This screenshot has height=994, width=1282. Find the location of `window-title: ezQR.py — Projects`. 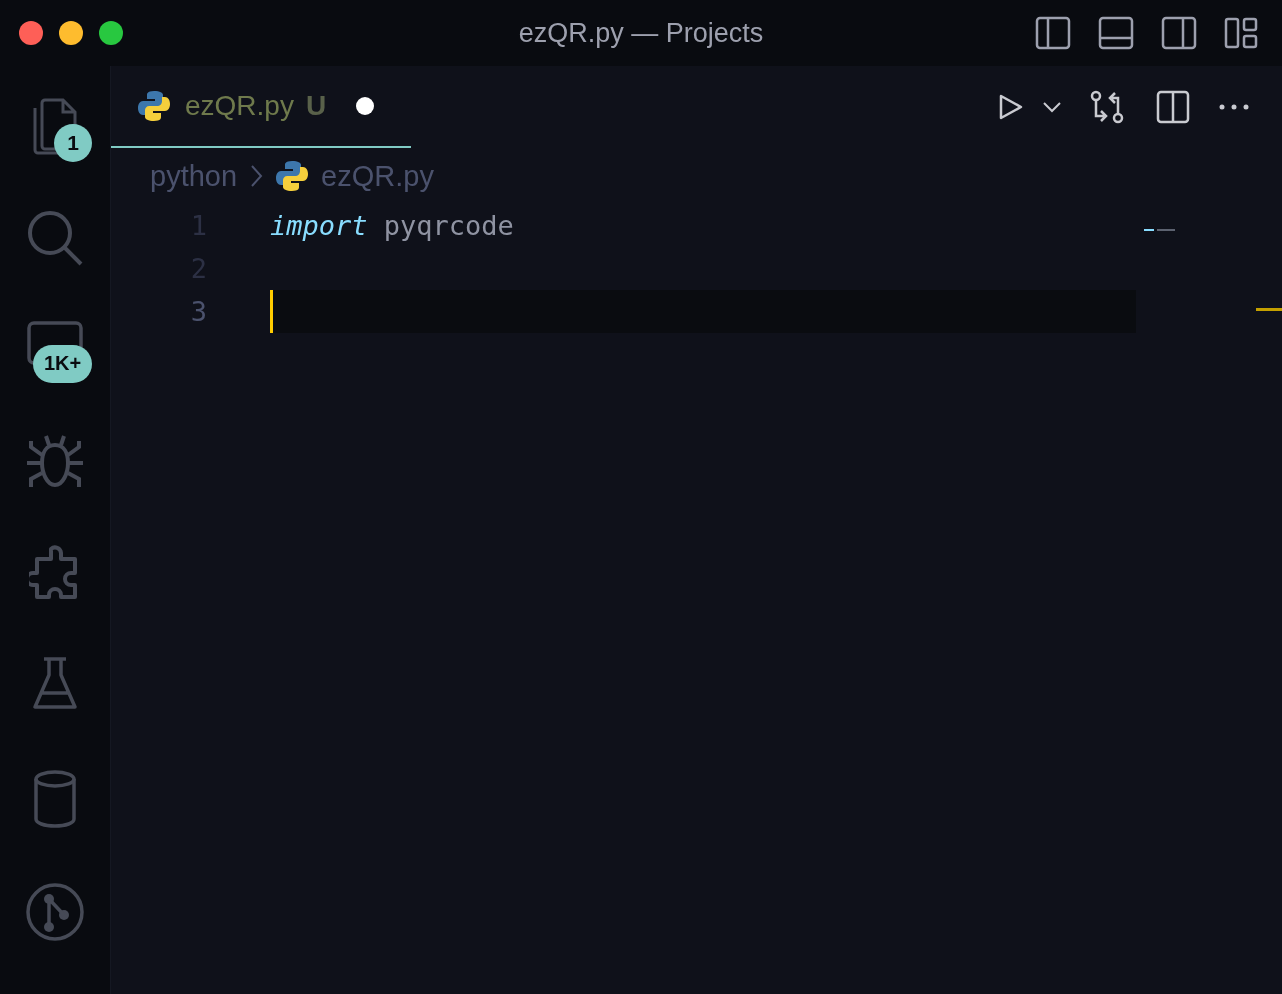

window-title: ezQR.py — Projects is located at coordinates (641, 33).